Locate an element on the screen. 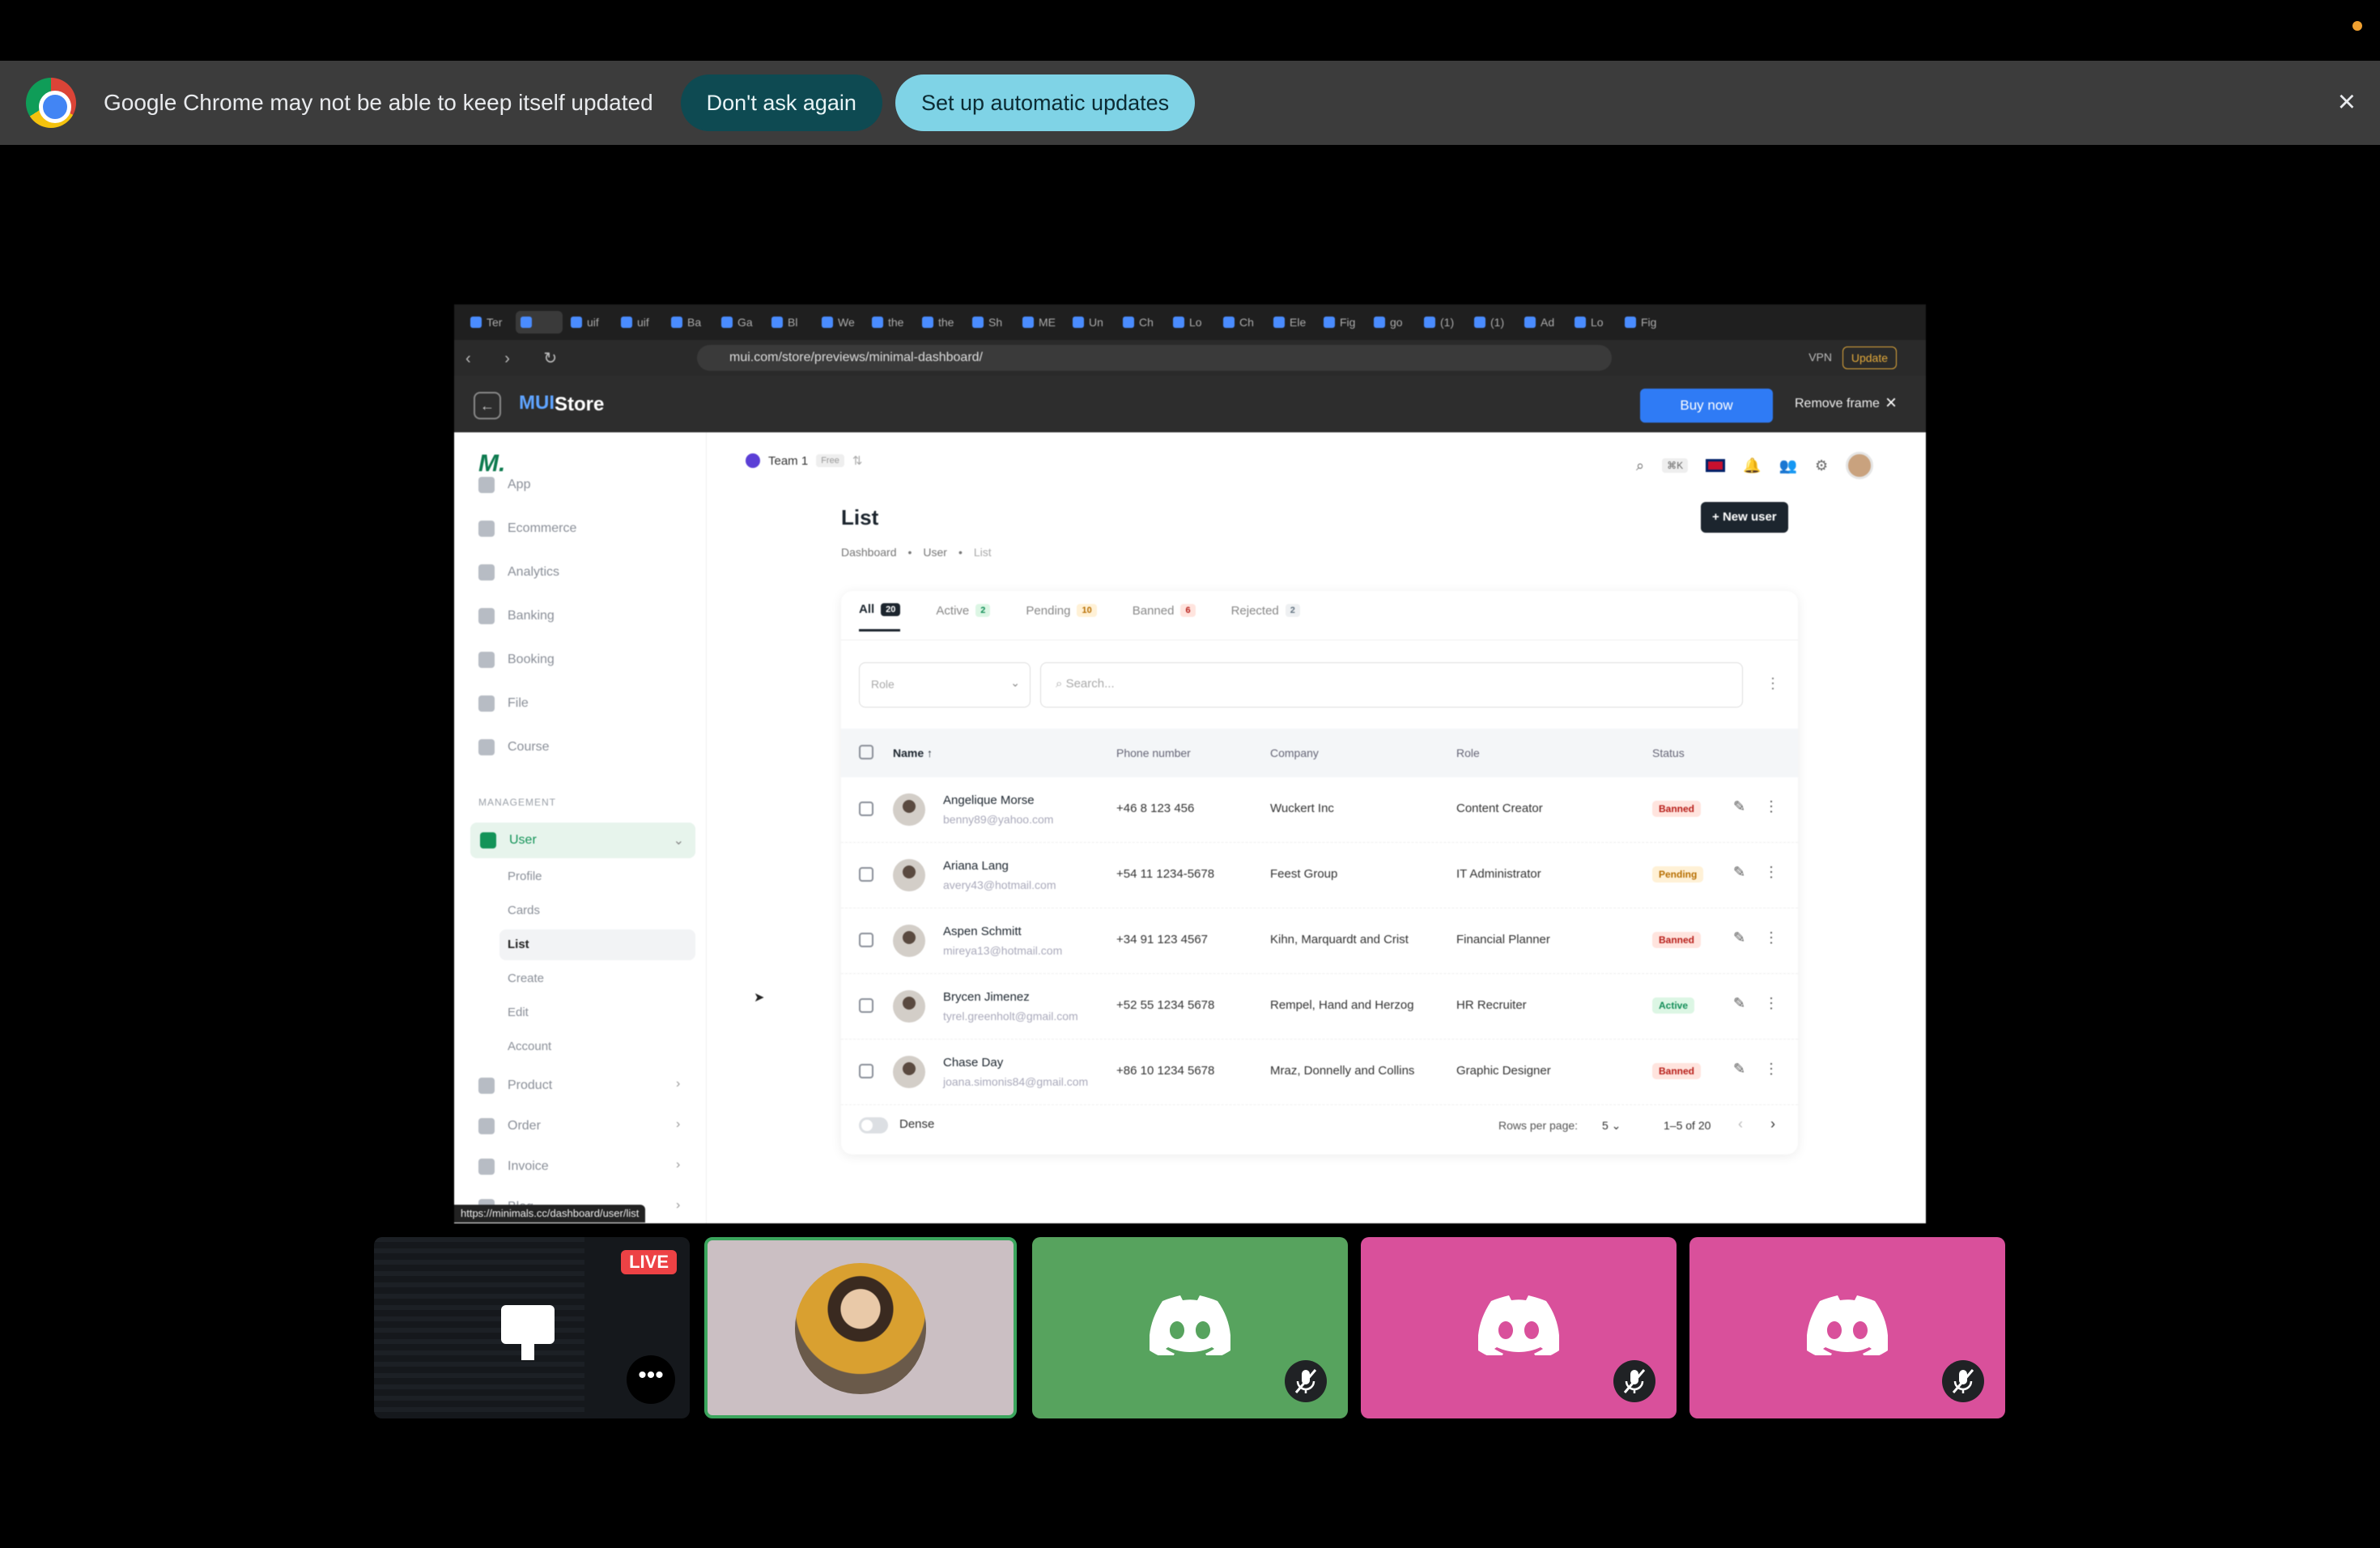 The image size is (2380, 1548). sidebar-item-product: Product is located at coordinates (515, 1086).